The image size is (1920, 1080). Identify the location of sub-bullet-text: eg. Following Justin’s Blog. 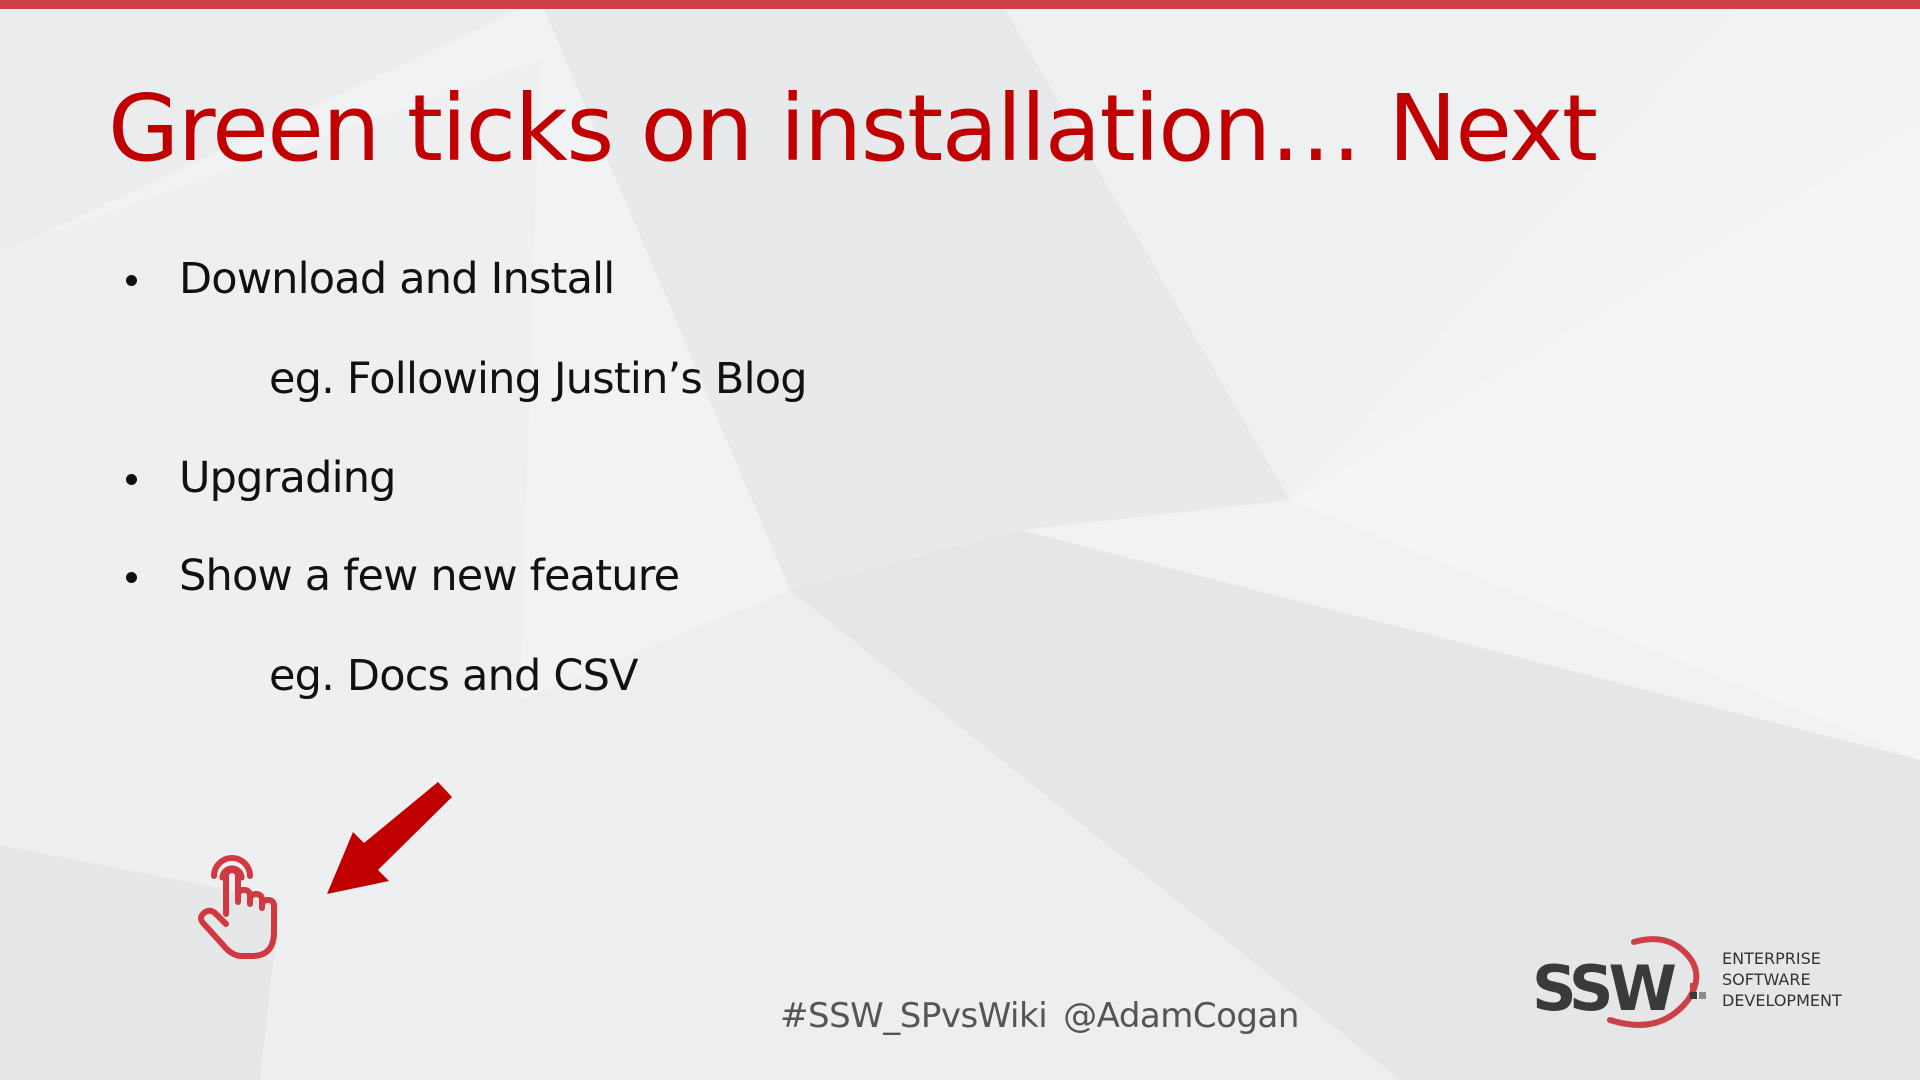
(538, 379).